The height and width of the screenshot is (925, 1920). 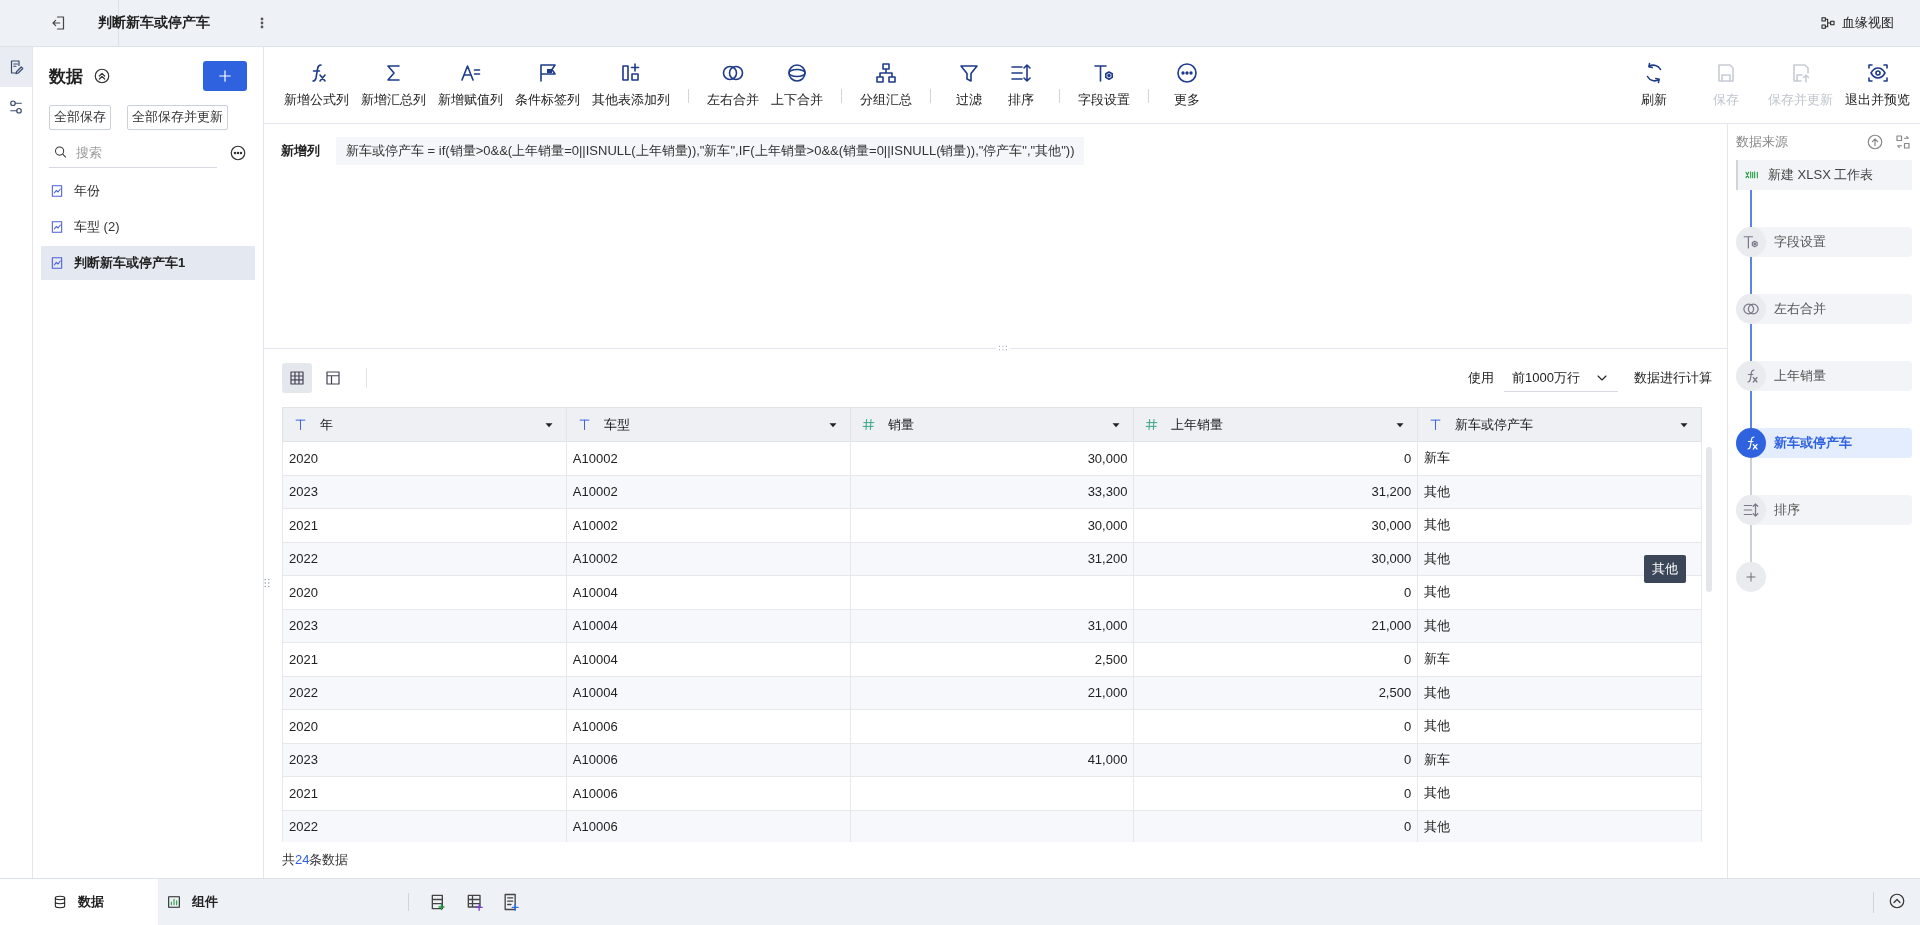 What do you see at coordinates (148, 263) in the screenshot?
I see `dataset-item: 判断新车或停产车1` at bounding box center [148, 263].